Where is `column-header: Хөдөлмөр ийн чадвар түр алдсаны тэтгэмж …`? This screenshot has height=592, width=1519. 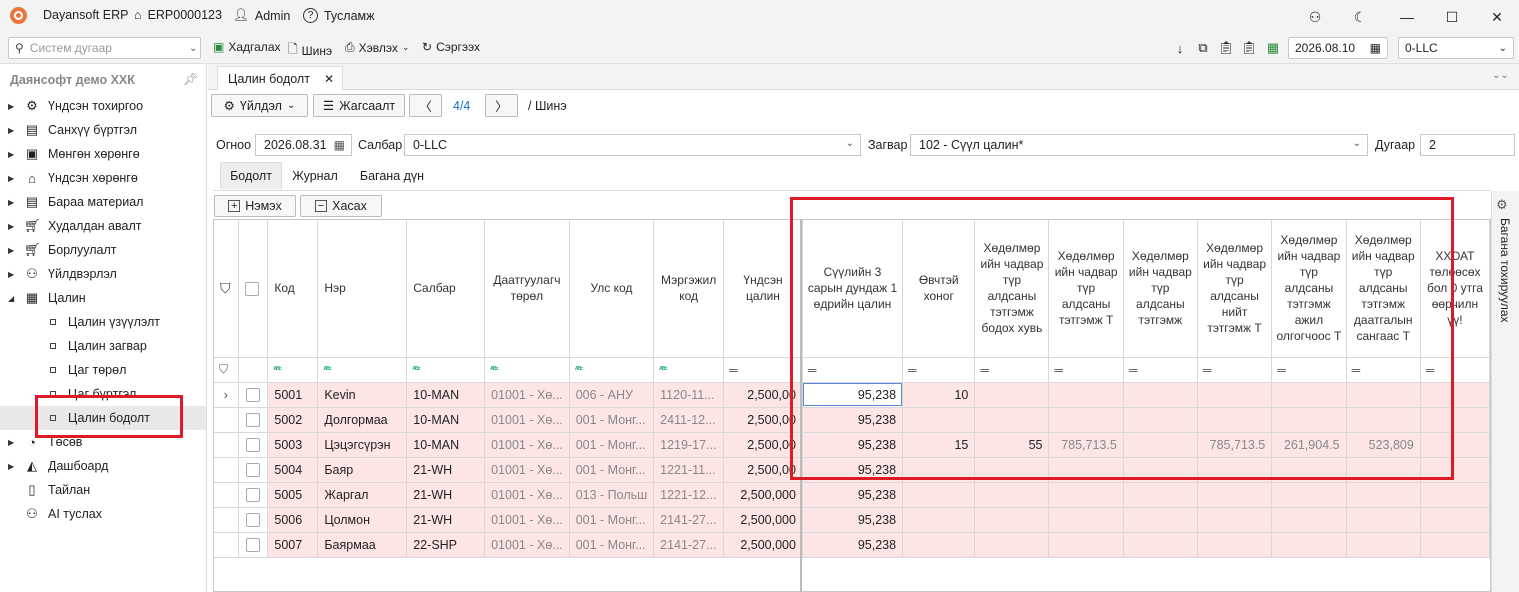 column-header: Хөдөлмөр ийн чадвар түр алдсаны тэтгэмж … is located at coordinates (1086, 289).